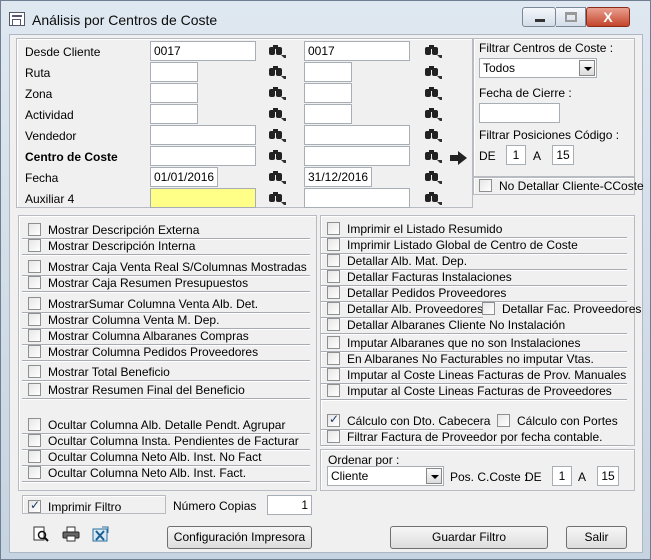  What do you see at coordinates (571, 17) in the screenshot?
I see `maximize-button` at bounding box center [571, 17].